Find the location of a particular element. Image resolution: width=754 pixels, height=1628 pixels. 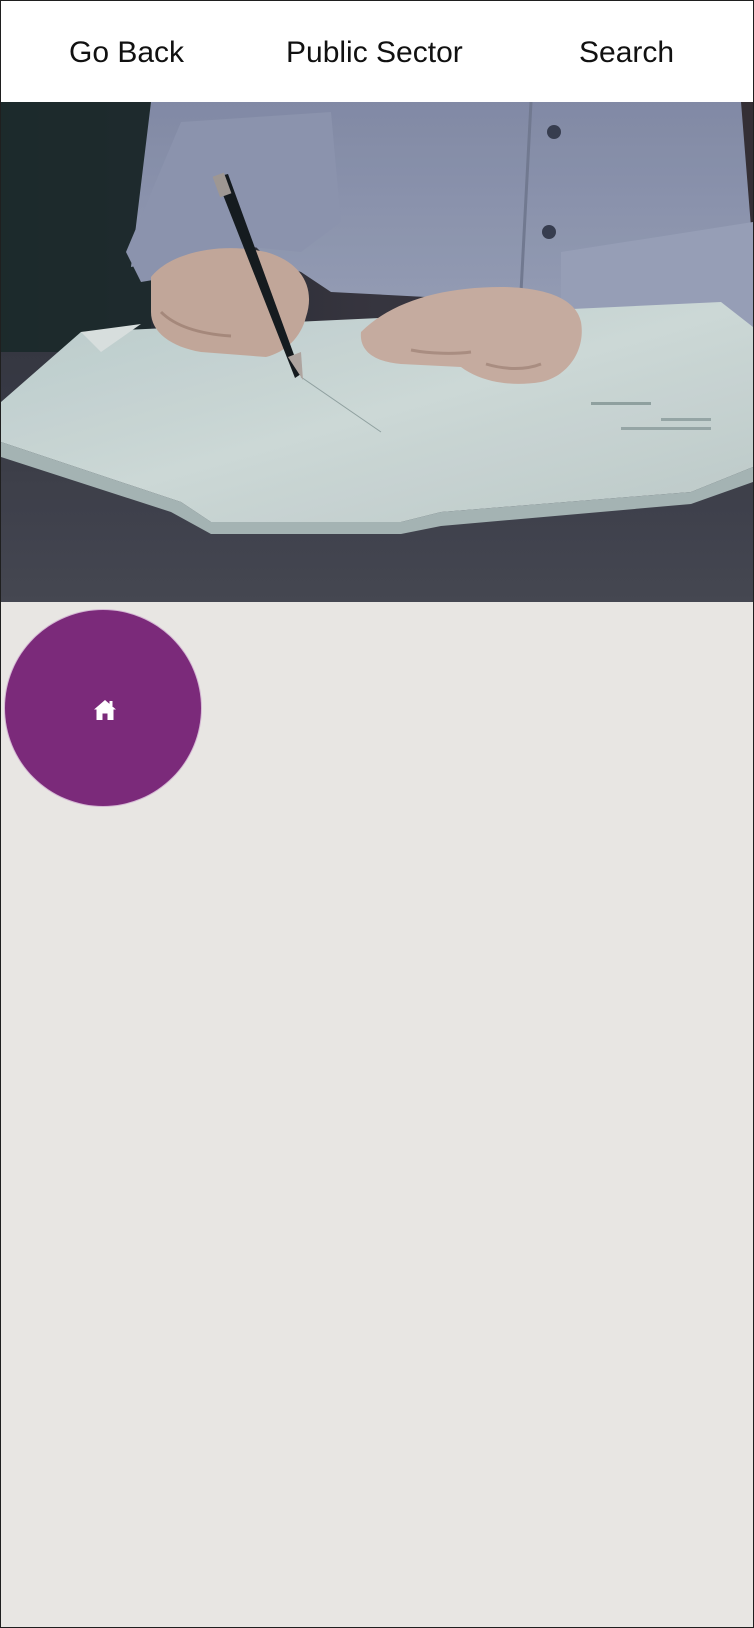

home-button is located at coordinates (103, 708).